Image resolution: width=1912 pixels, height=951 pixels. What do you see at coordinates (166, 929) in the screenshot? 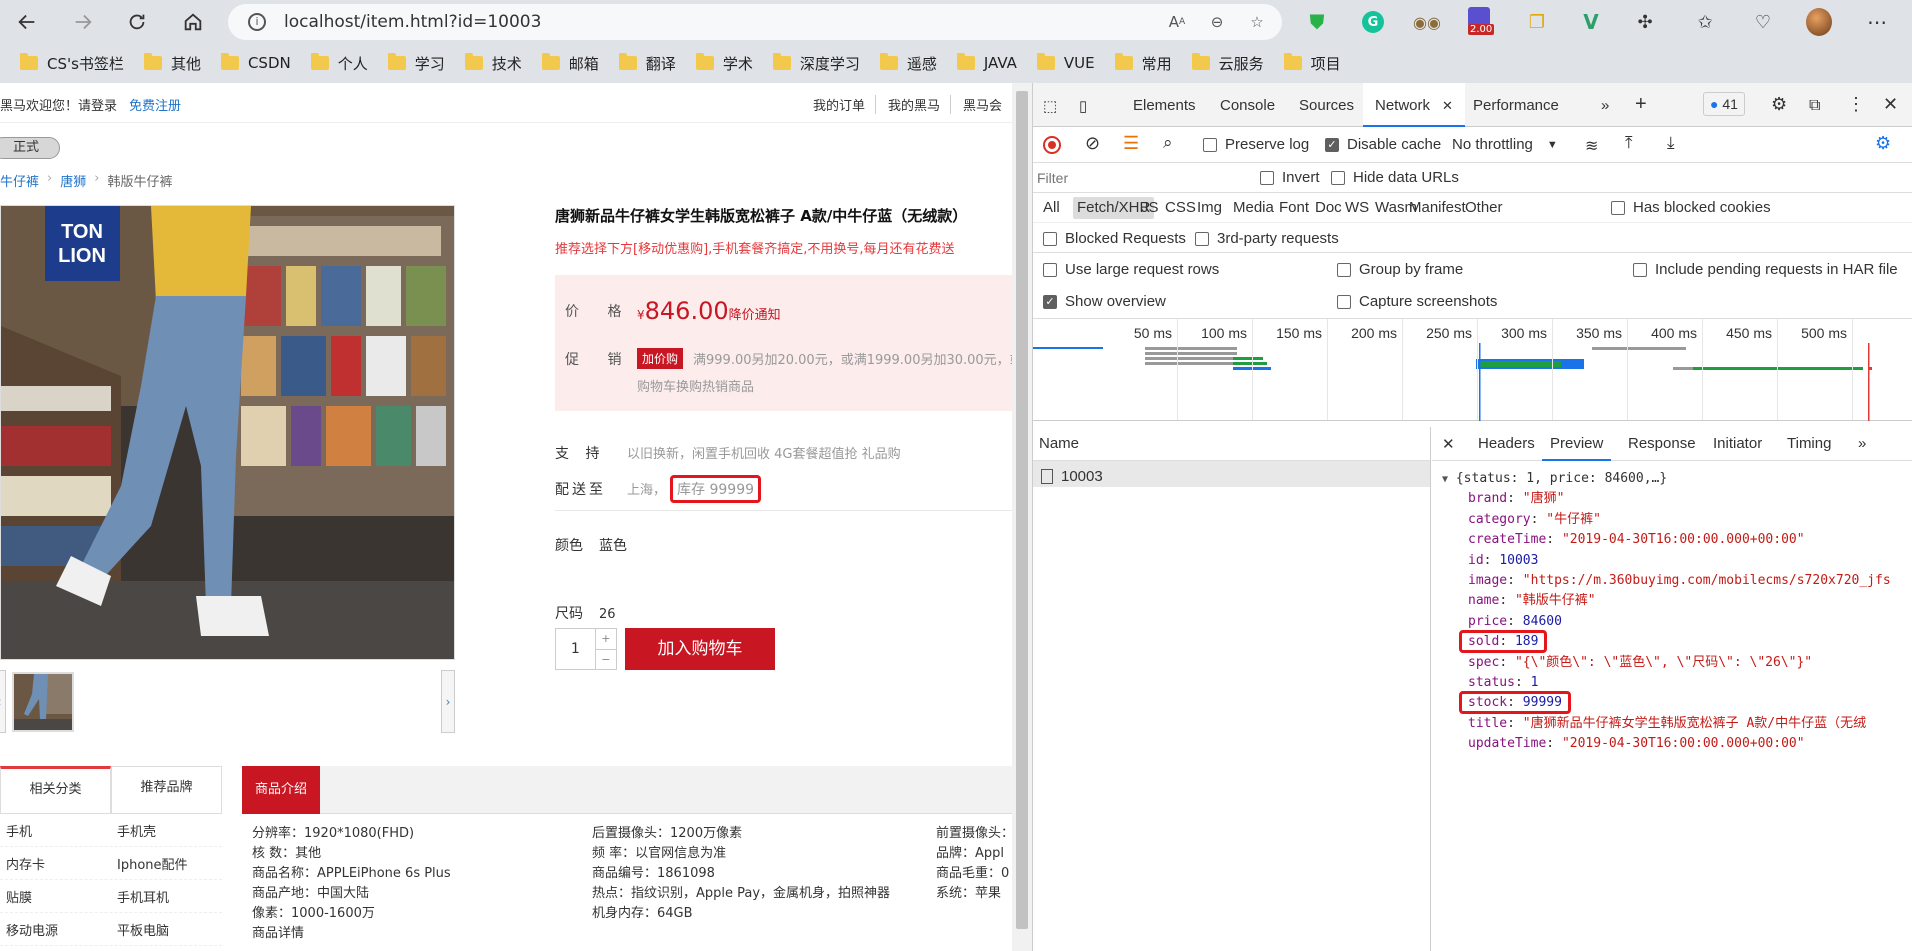
I see `category-link: 平板电脑` at bounding box center [166, 929].